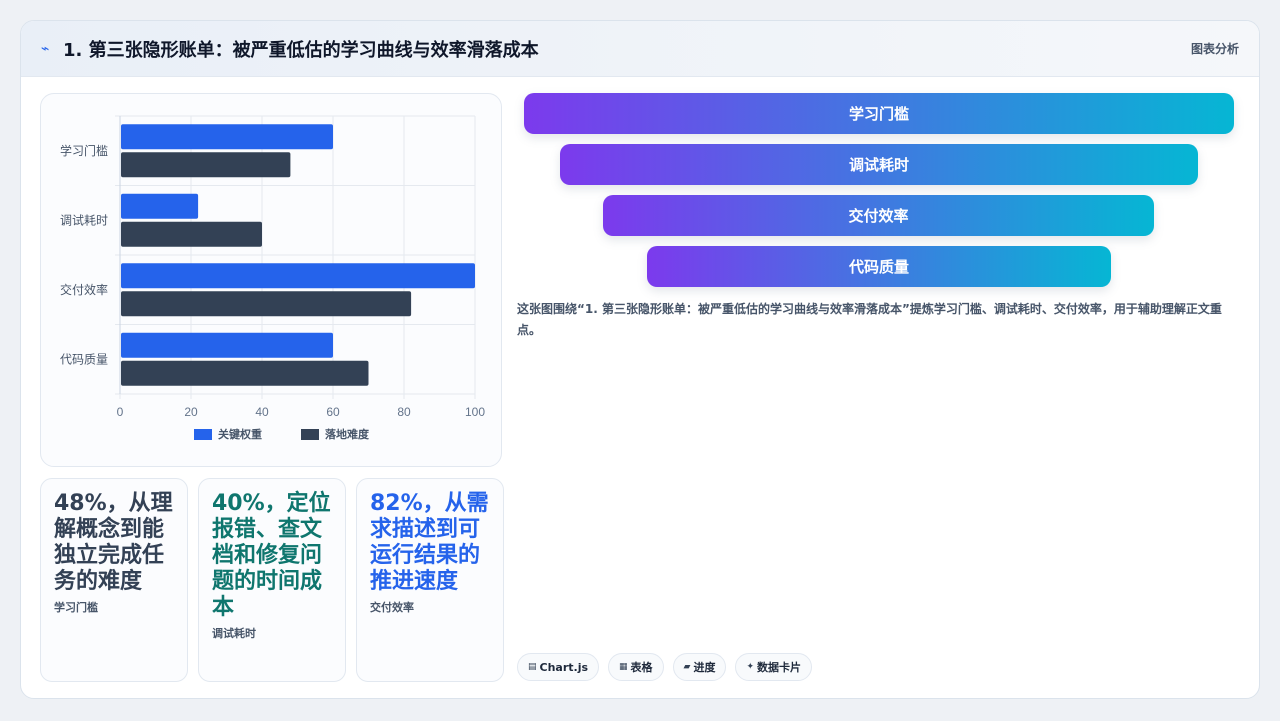 The height and width of the screenshot is (721, 1280). I want to click on x-tick-label: 100, so click(475, 412).